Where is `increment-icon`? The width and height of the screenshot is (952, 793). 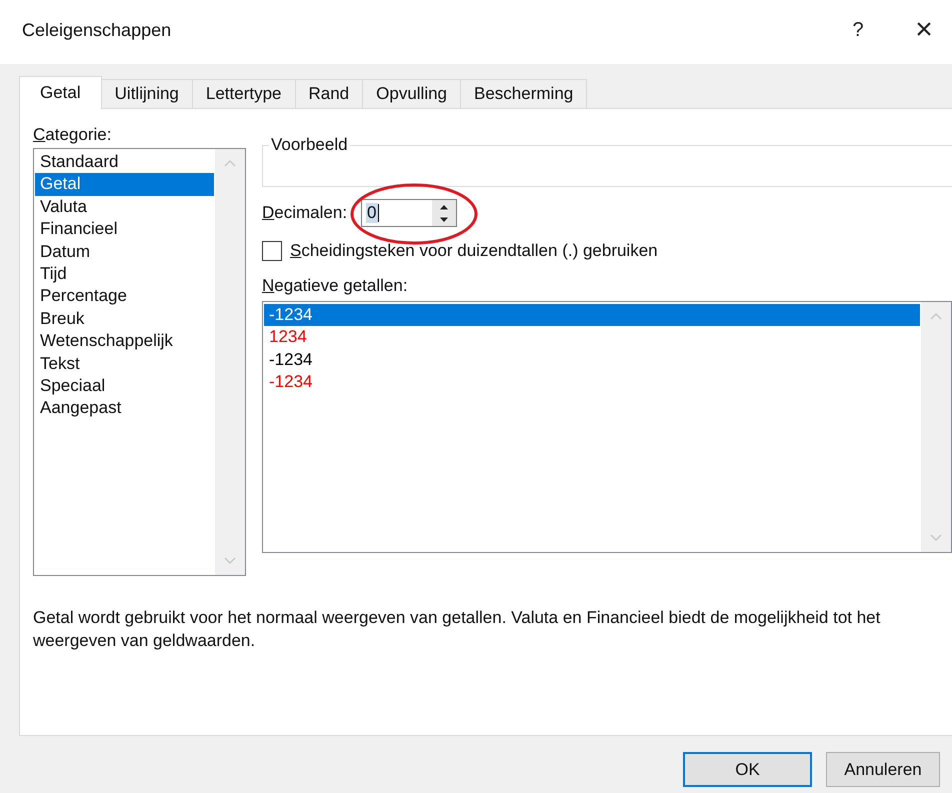
increment-icon is located at coordinates (444, 207).